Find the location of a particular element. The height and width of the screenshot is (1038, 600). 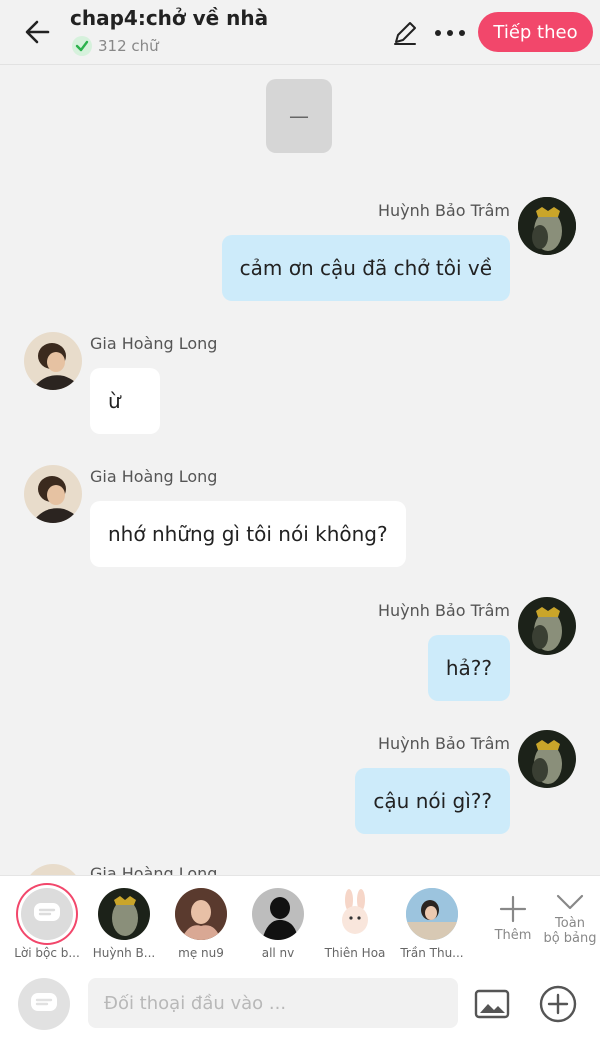

plus-icon is located at coordinates (513, 909).